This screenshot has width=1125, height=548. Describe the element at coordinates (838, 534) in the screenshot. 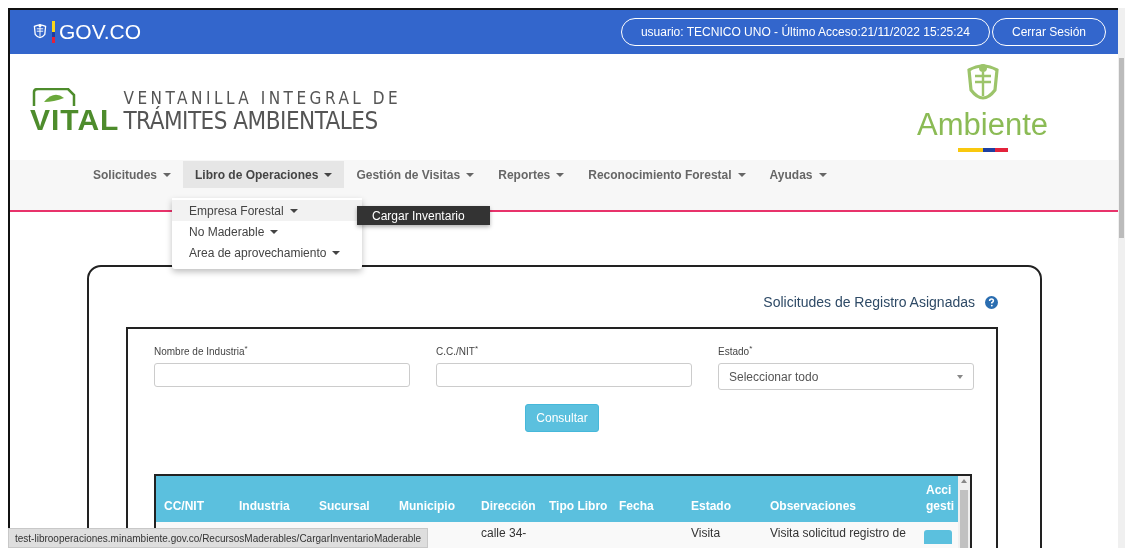

I see `table-cell-text: Visita solicitud registro de` at that location.